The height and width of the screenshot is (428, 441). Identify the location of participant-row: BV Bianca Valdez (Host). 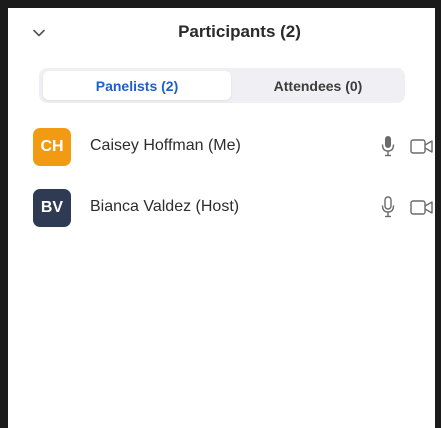
(221, 208).